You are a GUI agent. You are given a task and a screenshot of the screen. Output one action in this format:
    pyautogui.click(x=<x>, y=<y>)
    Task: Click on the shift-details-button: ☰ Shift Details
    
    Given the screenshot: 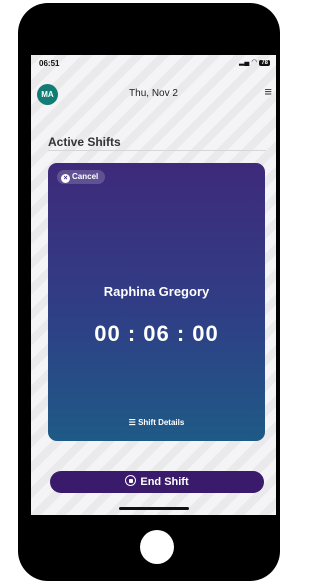 What is the action you would take?
    pyautogui.click(x=156, y=422)
    